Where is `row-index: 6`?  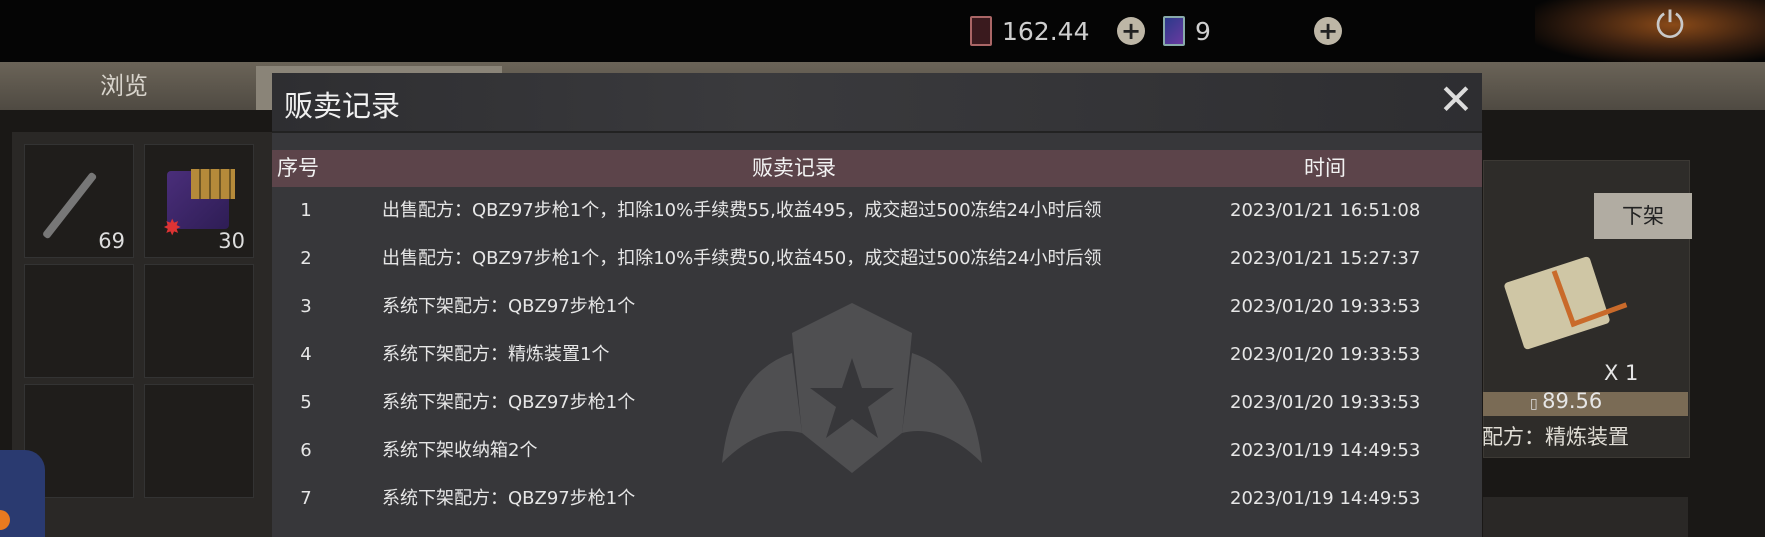 row-index: 6 is located at coordinates (306, 450).